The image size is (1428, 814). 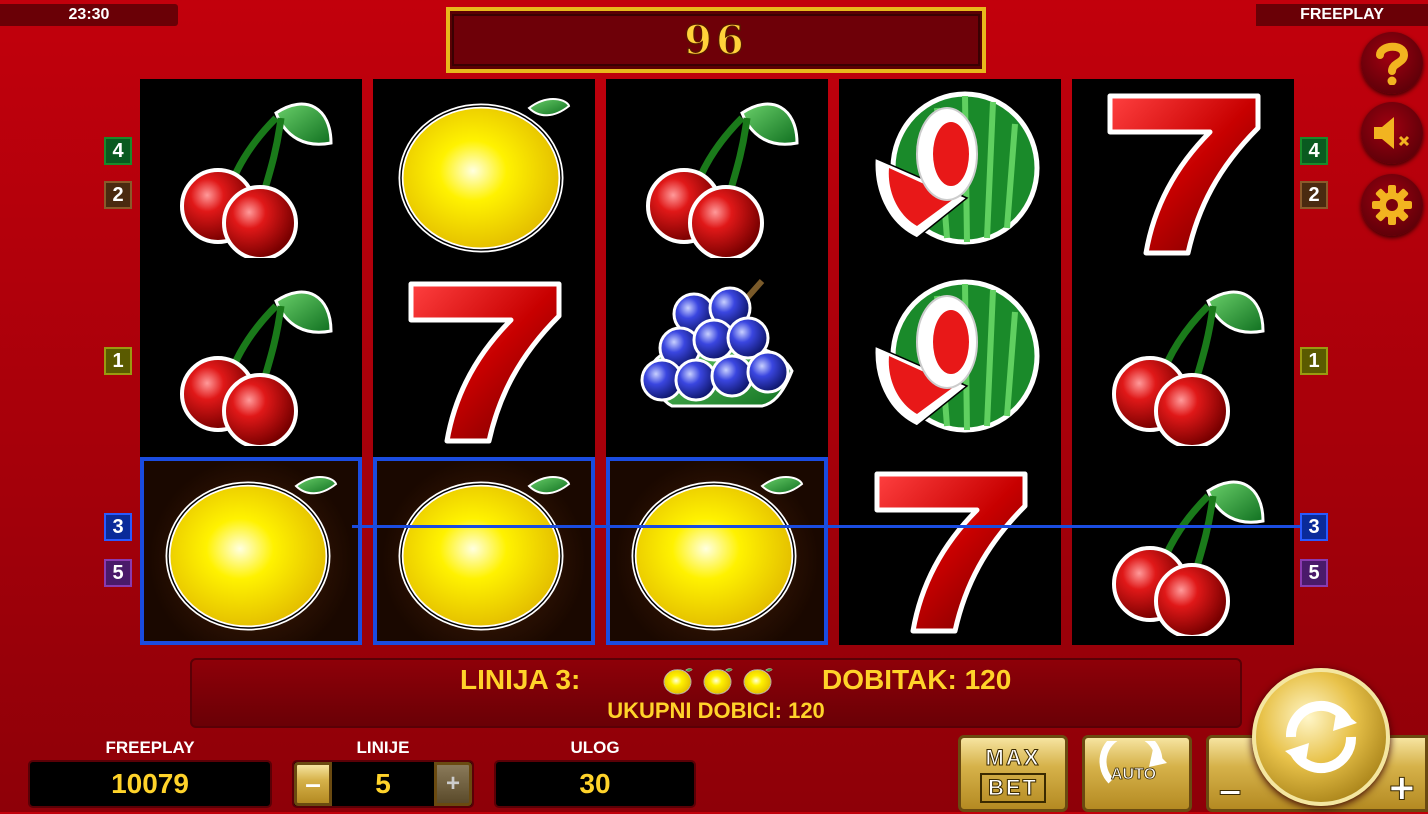 What do you see at coordinates (313, 784) in the screenshot?
I see `lines-minus-button: –` at bounding box center [313, 784].